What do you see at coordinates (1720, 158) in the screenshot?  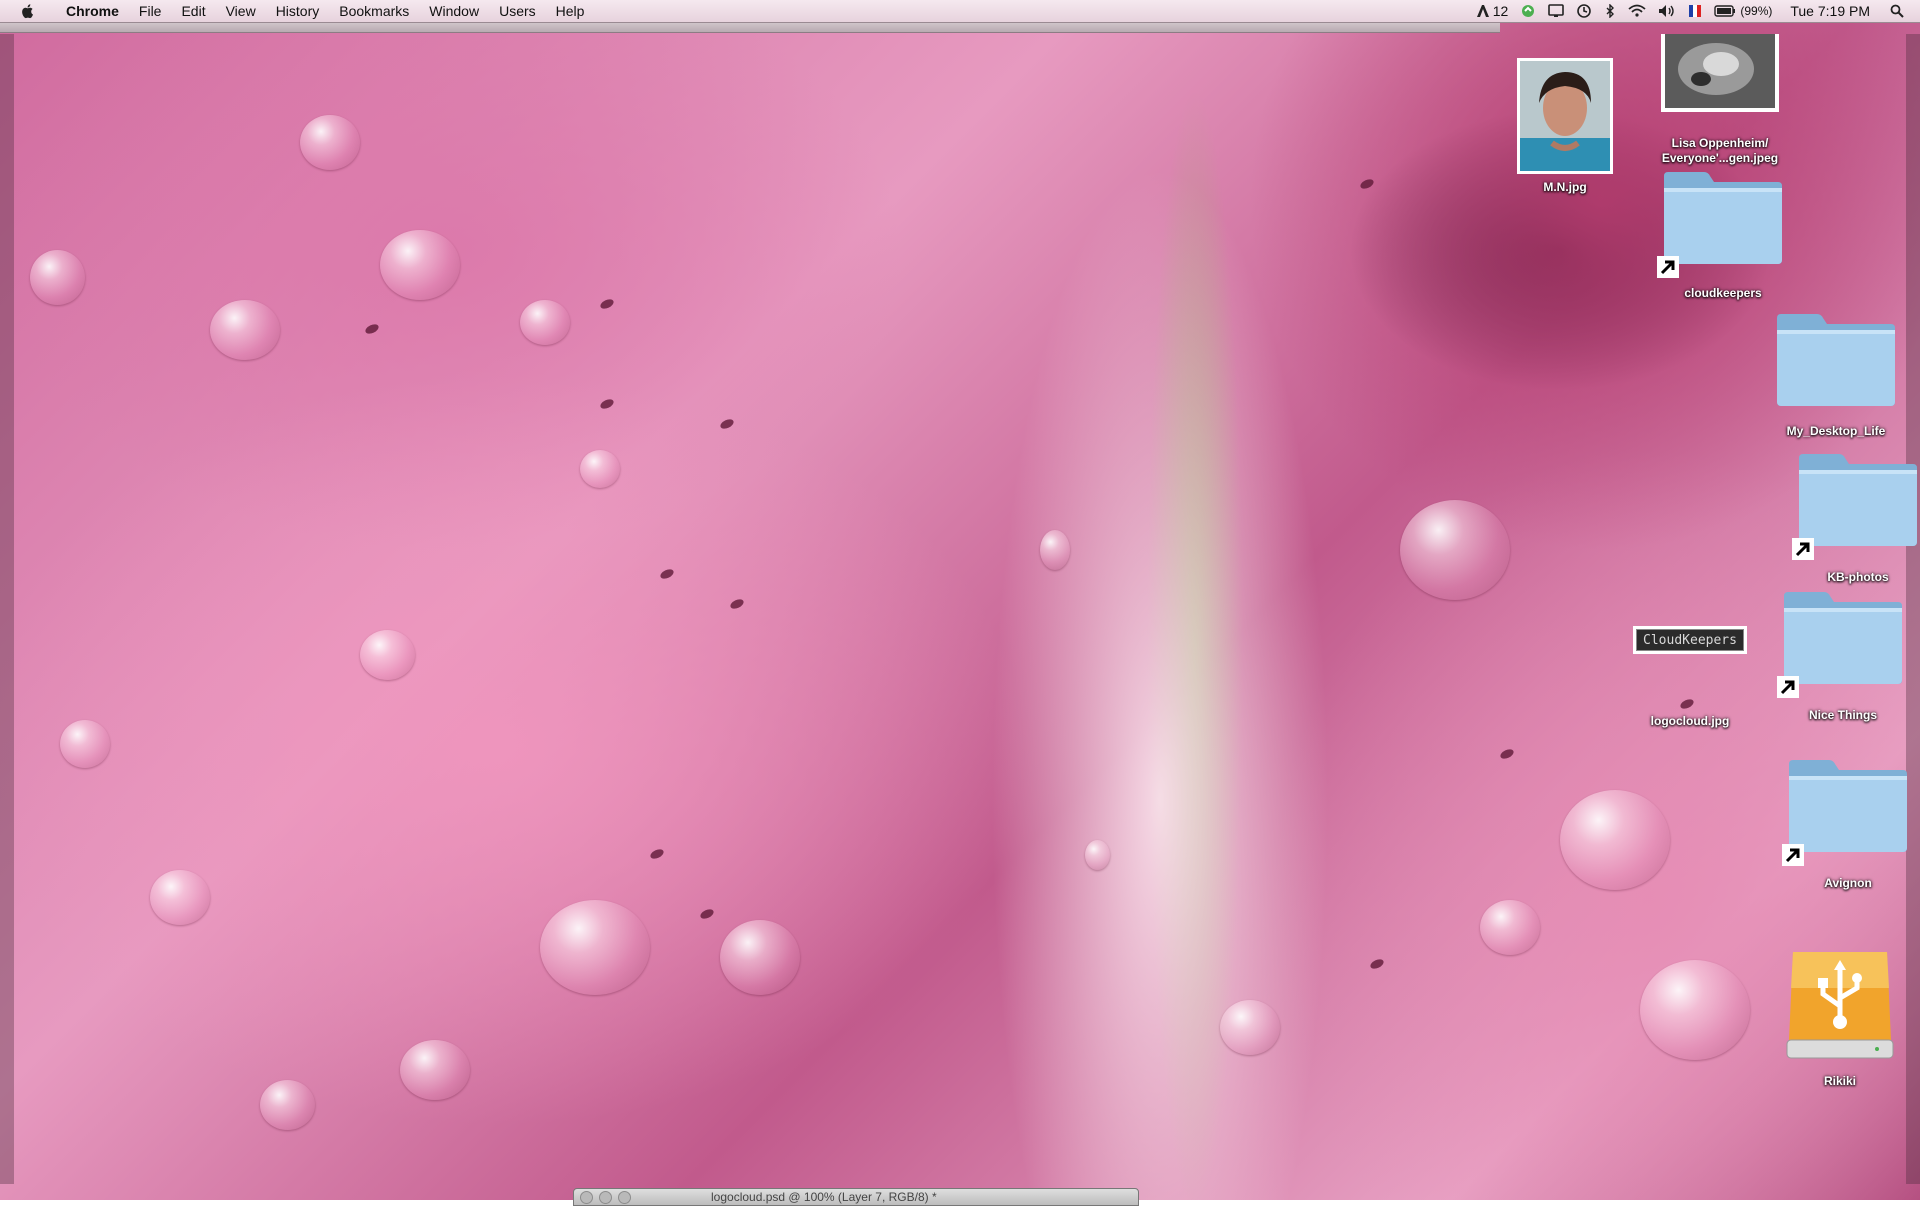 I see `icon-label-line-2: Everyone'...gen.jpeg` at bounding box center [1720, 158].